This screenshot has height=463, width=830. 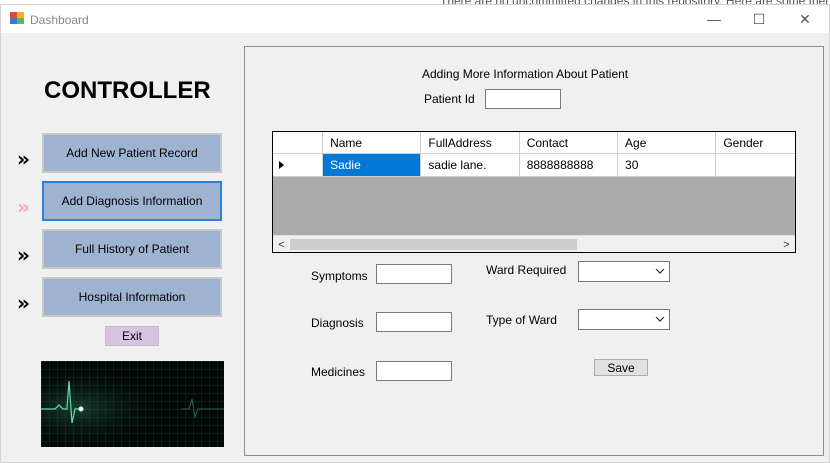 I want to click on add-new-patient-record-button: Add New Patient Record, so click(x=132, y=153).